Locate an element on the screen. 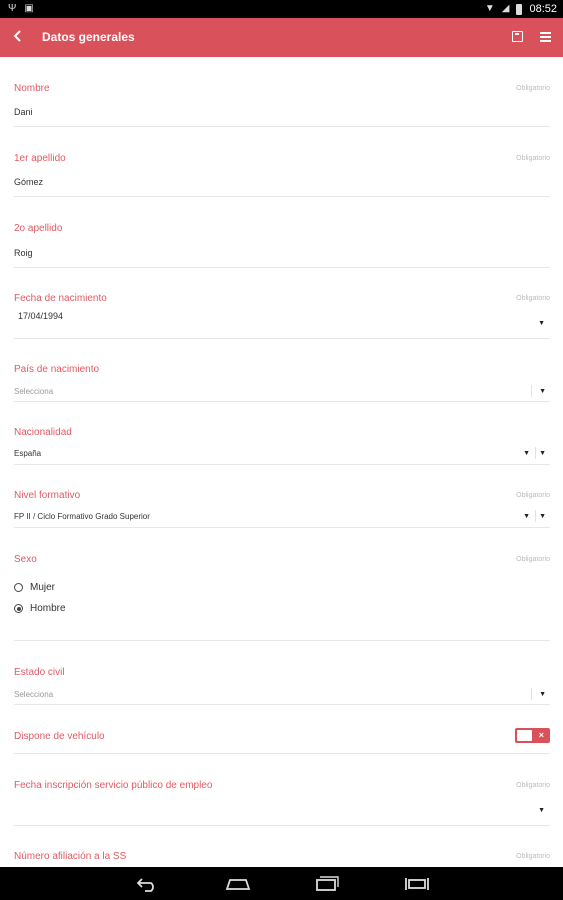 The image size is (563, 900). field-label: Número afiliación a la SS is located at coordinates (70, 856).